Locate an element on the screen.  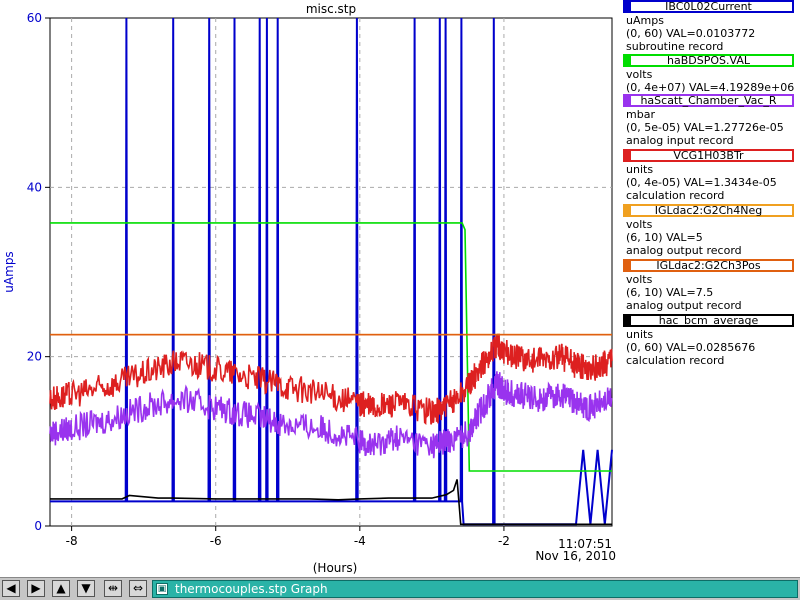
arrow-down-icon: ▼ is located at coordinates (86, 588).